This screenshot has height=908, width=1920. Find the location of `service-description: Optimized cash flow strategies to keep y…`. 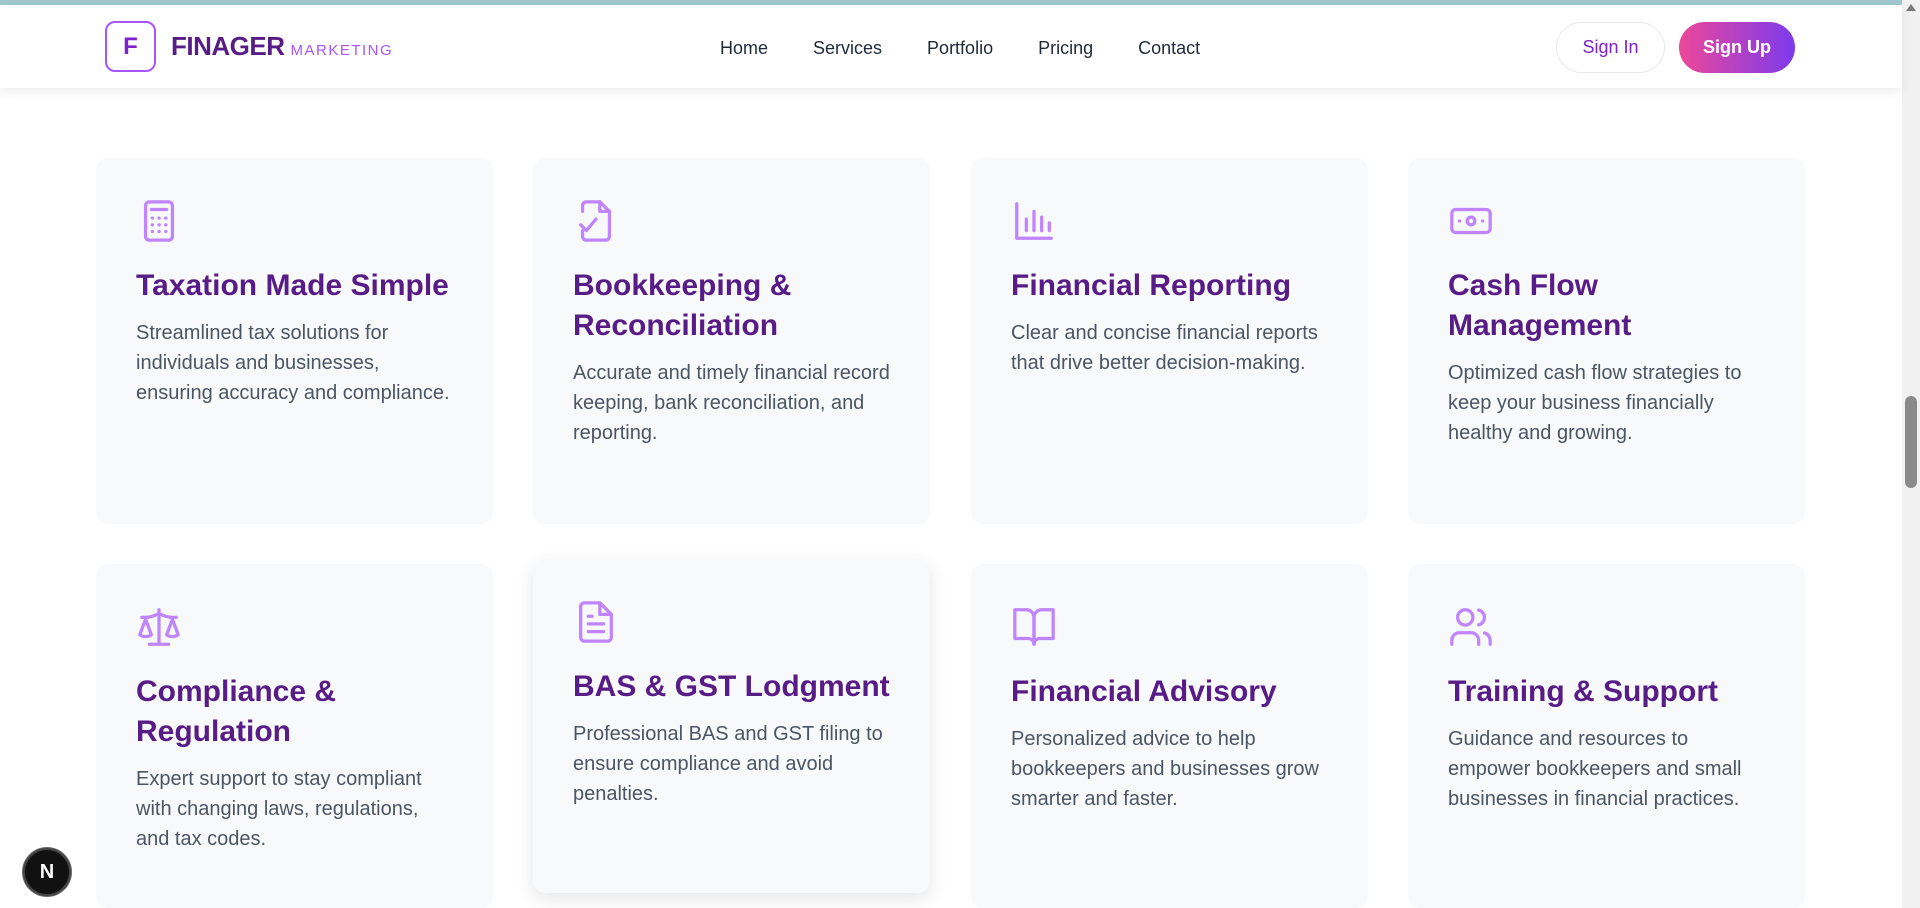

service-description: Optimized cash flow strategies to keep y… is located at coordinates (1595, 403).